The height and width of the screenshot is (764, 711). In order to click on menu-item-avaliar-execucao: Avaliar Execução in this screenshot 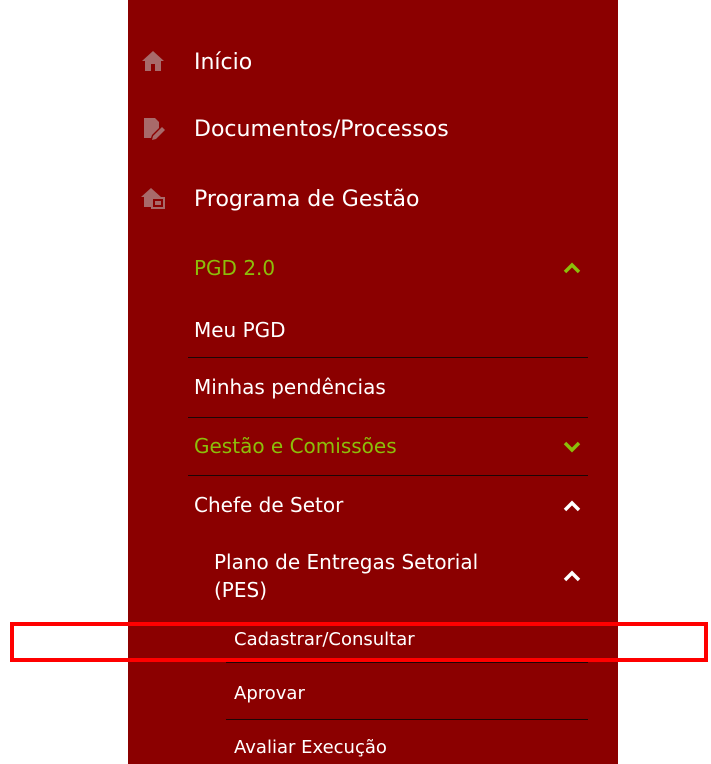, I will do `click(373, 750)`.